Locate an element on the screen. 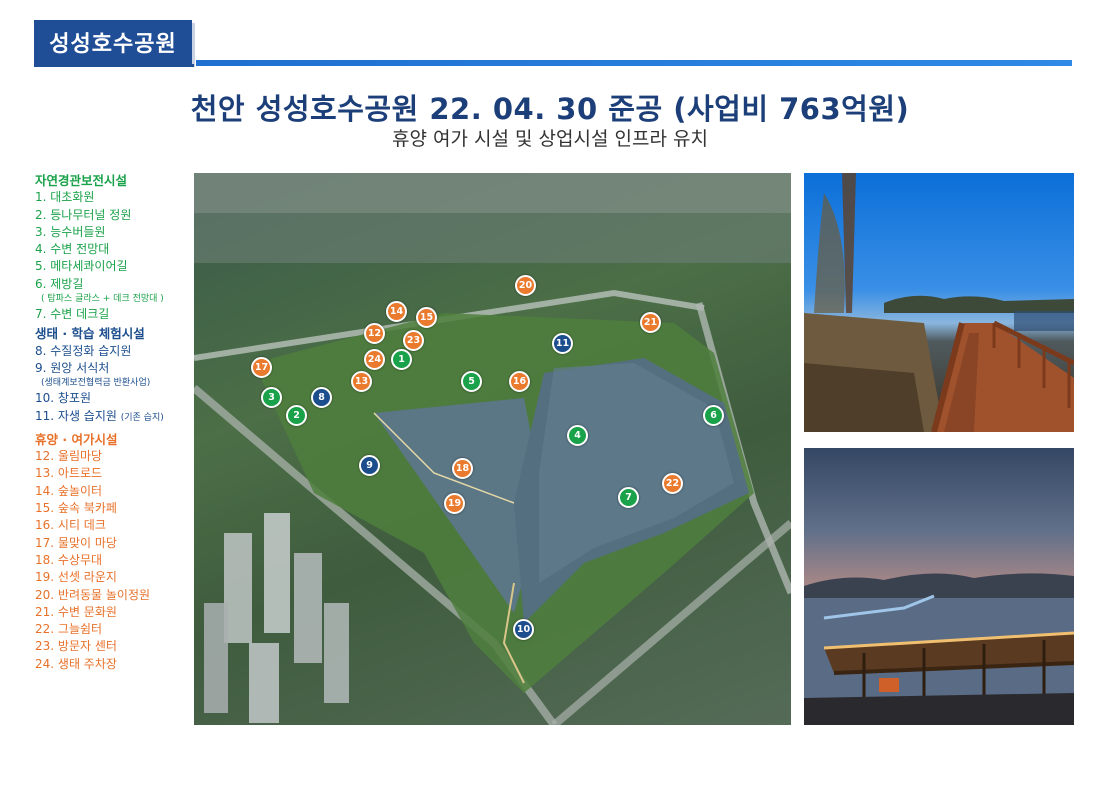  map-marker: 14 is located at coordinates (396, 311).